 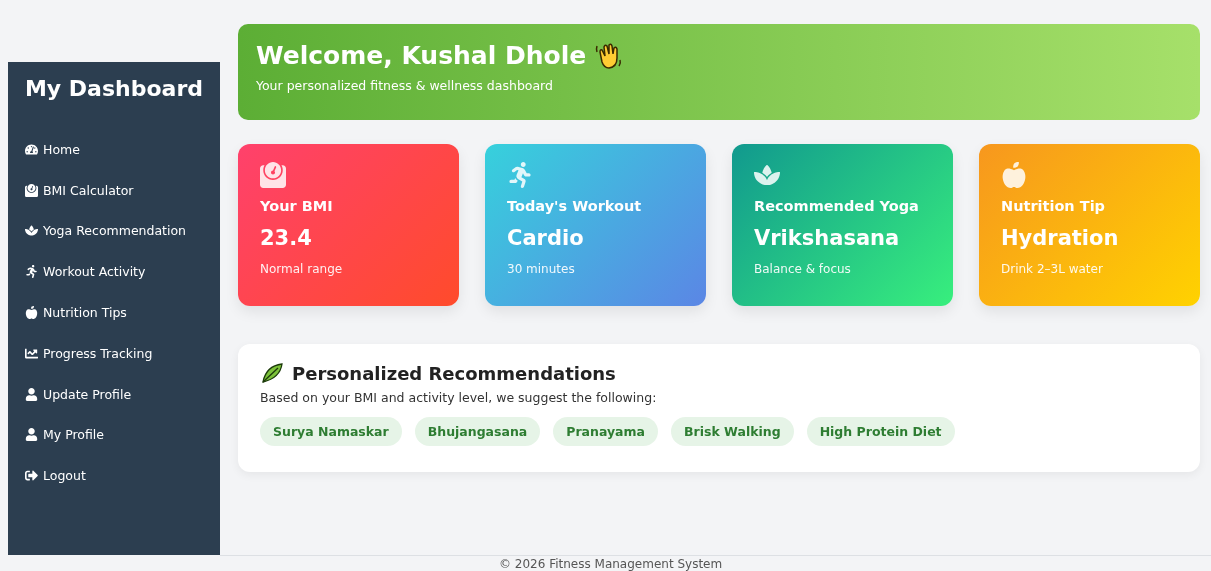 I want to click on card-value: Vrikshasana, so click(x=827, y=238).